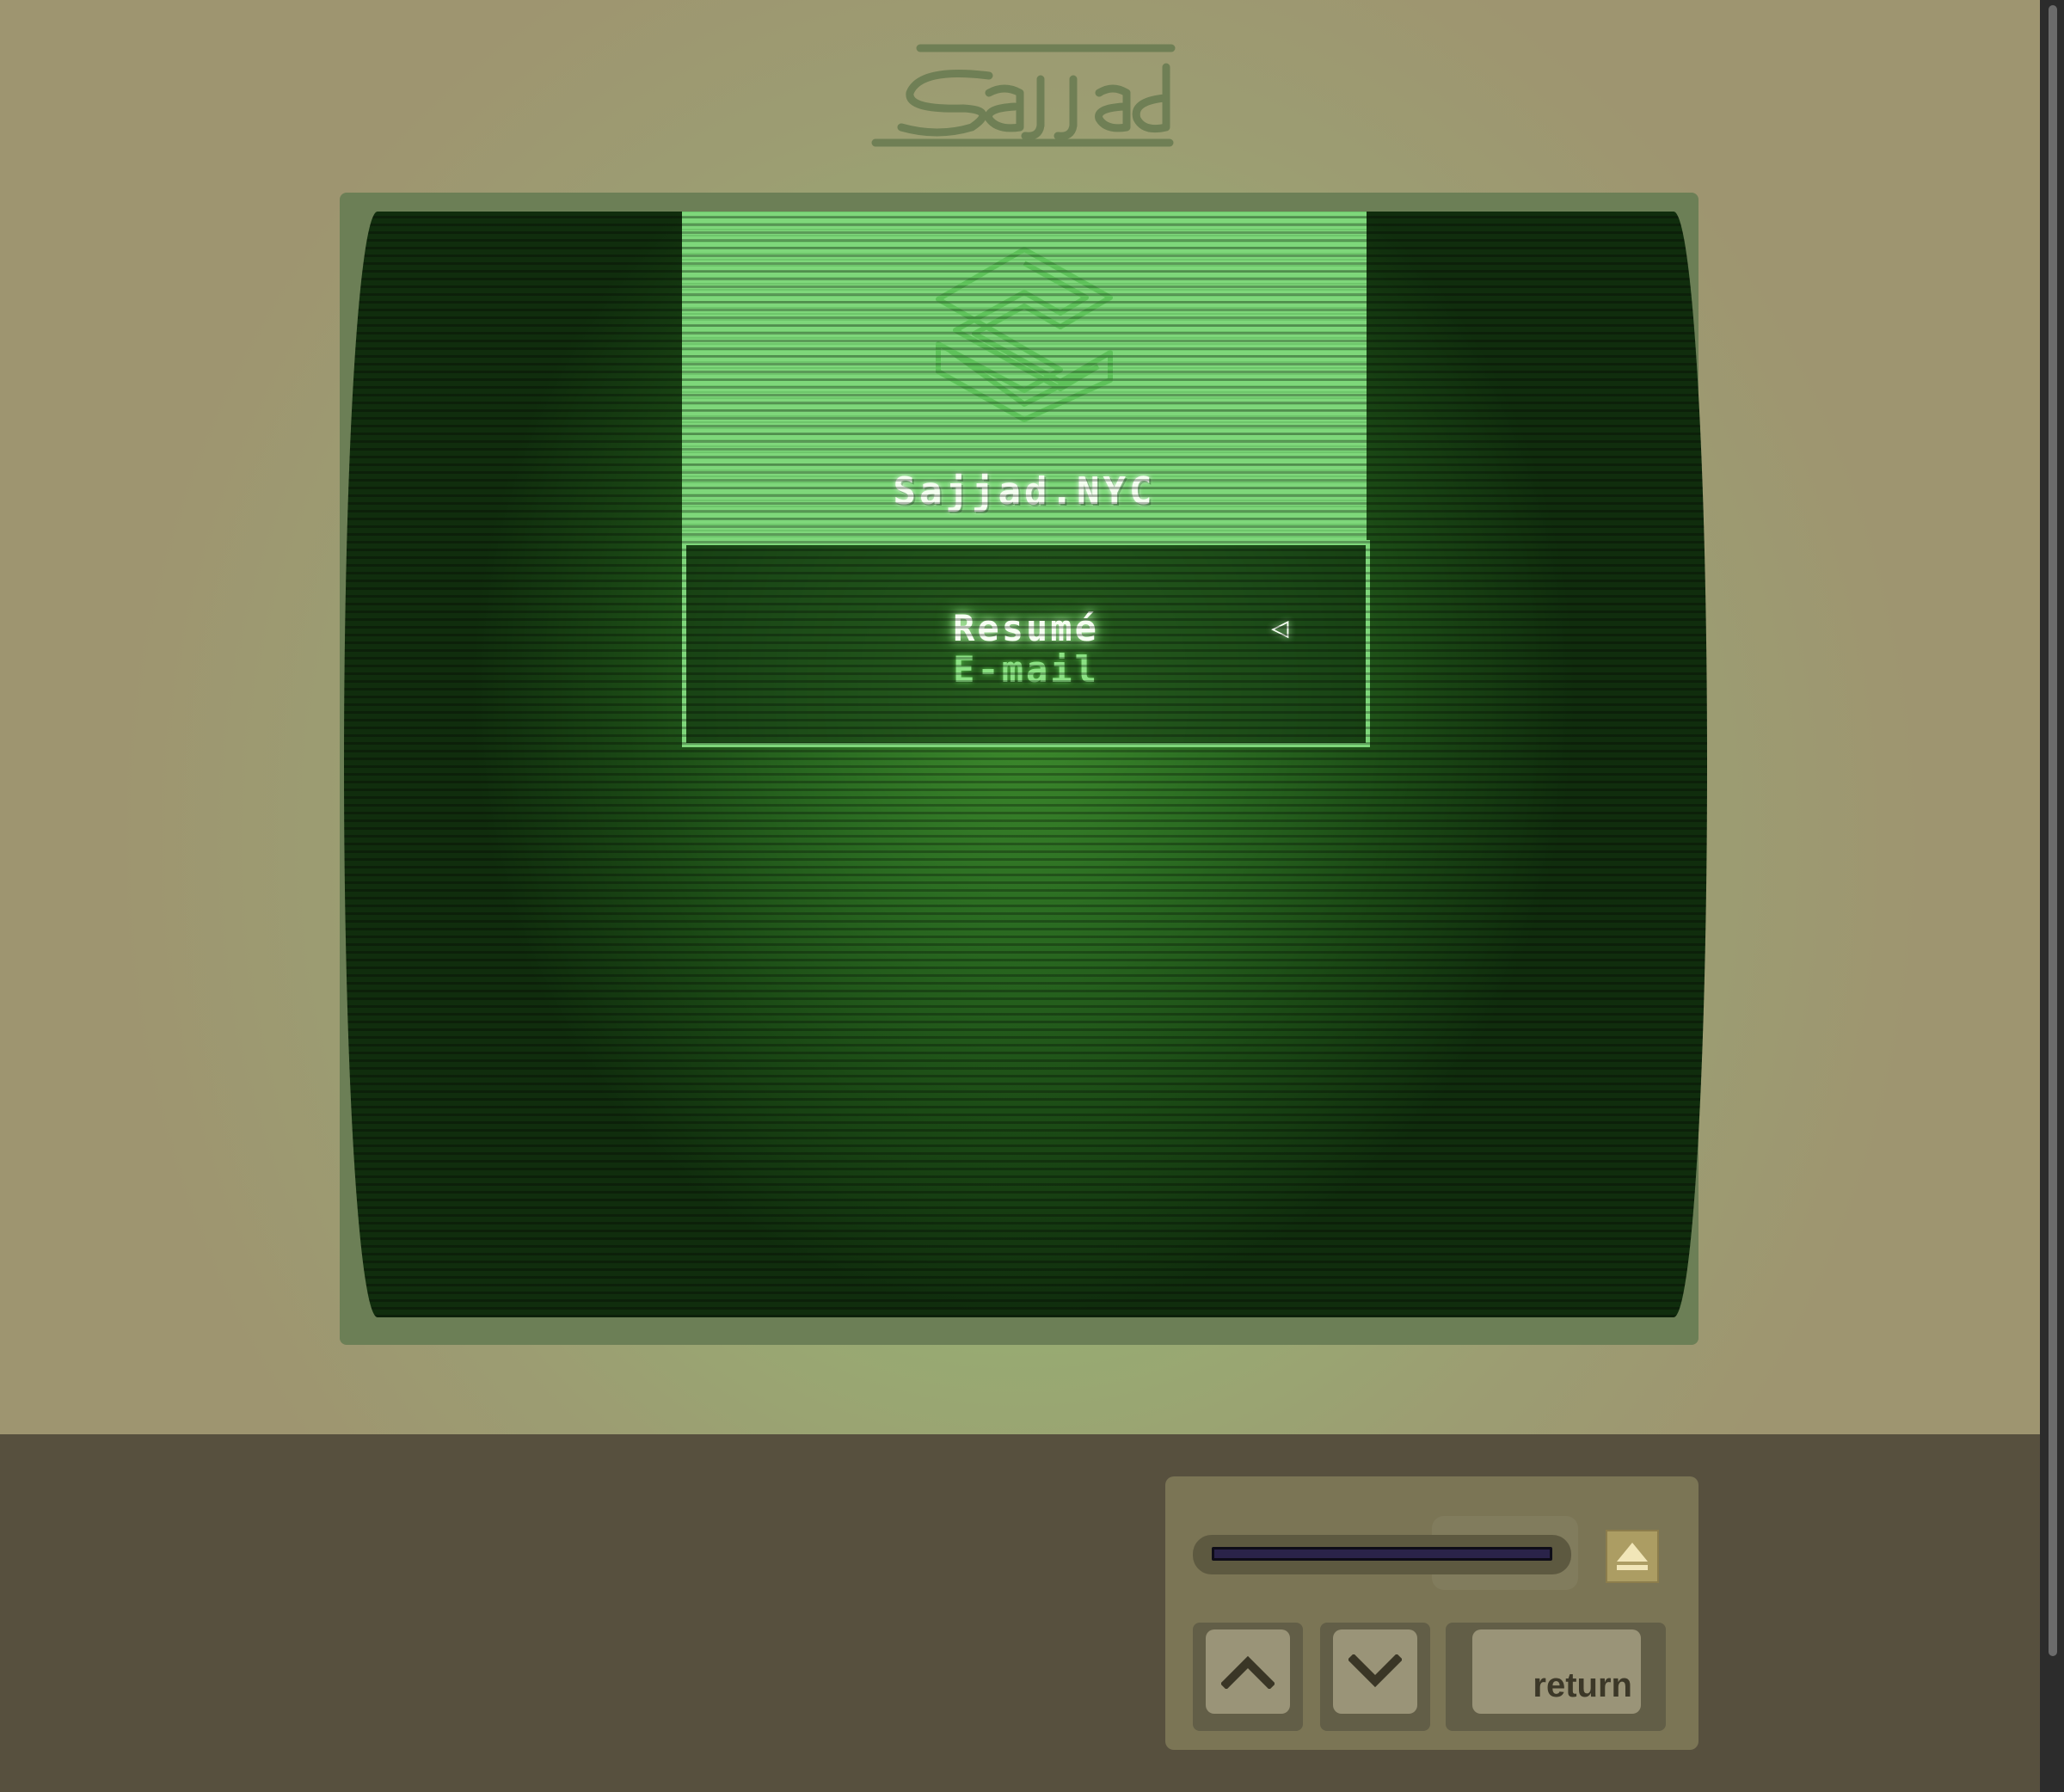 This screenshot has height=1792, width=2064. Describe the element at coordinates (1025, 334) in the screenshot. I see `s-cube-logo-icon` at that location.